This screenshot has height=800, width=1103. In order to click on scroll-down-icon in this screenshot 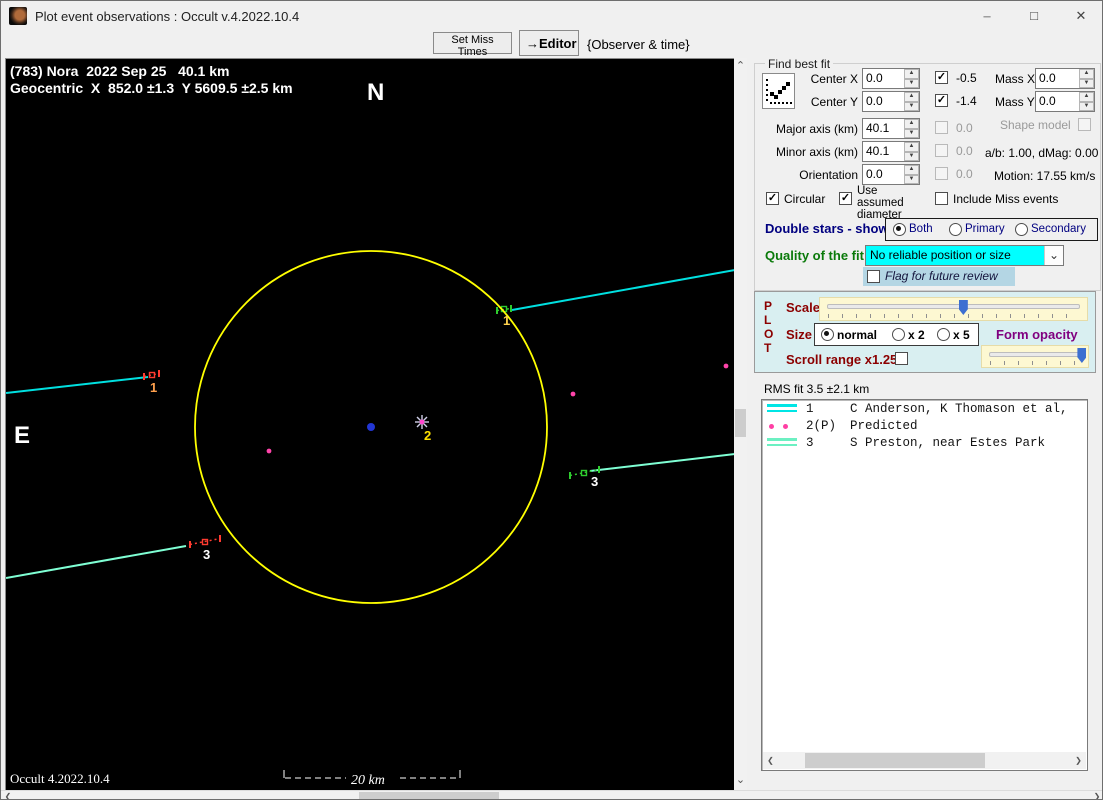, I will do `click(740, 782)`.